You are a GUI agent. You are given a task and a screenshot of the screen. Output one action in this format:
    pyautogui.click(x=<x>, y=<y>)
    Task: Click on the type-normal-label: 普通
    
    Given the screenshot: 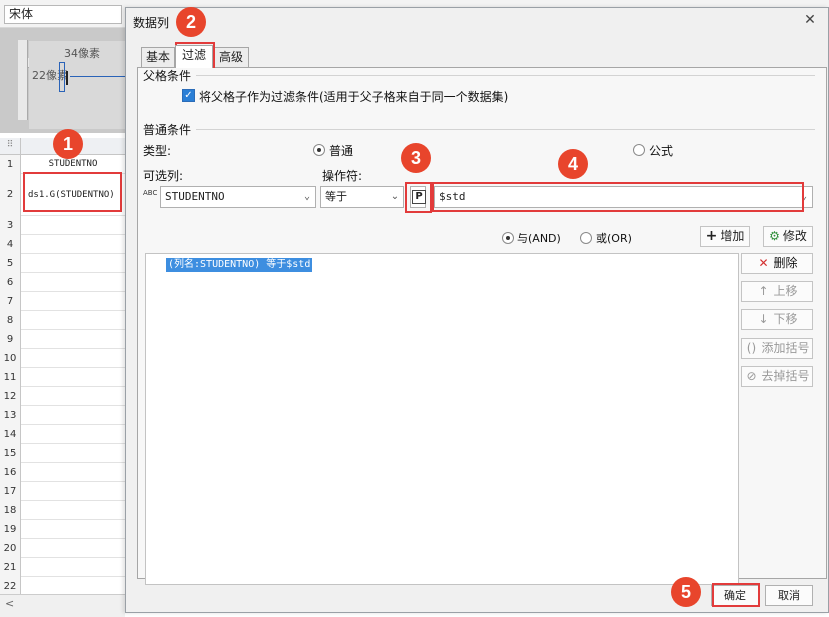 What is the action you would take?
    pyautogui.click(x=341, y=151)
    